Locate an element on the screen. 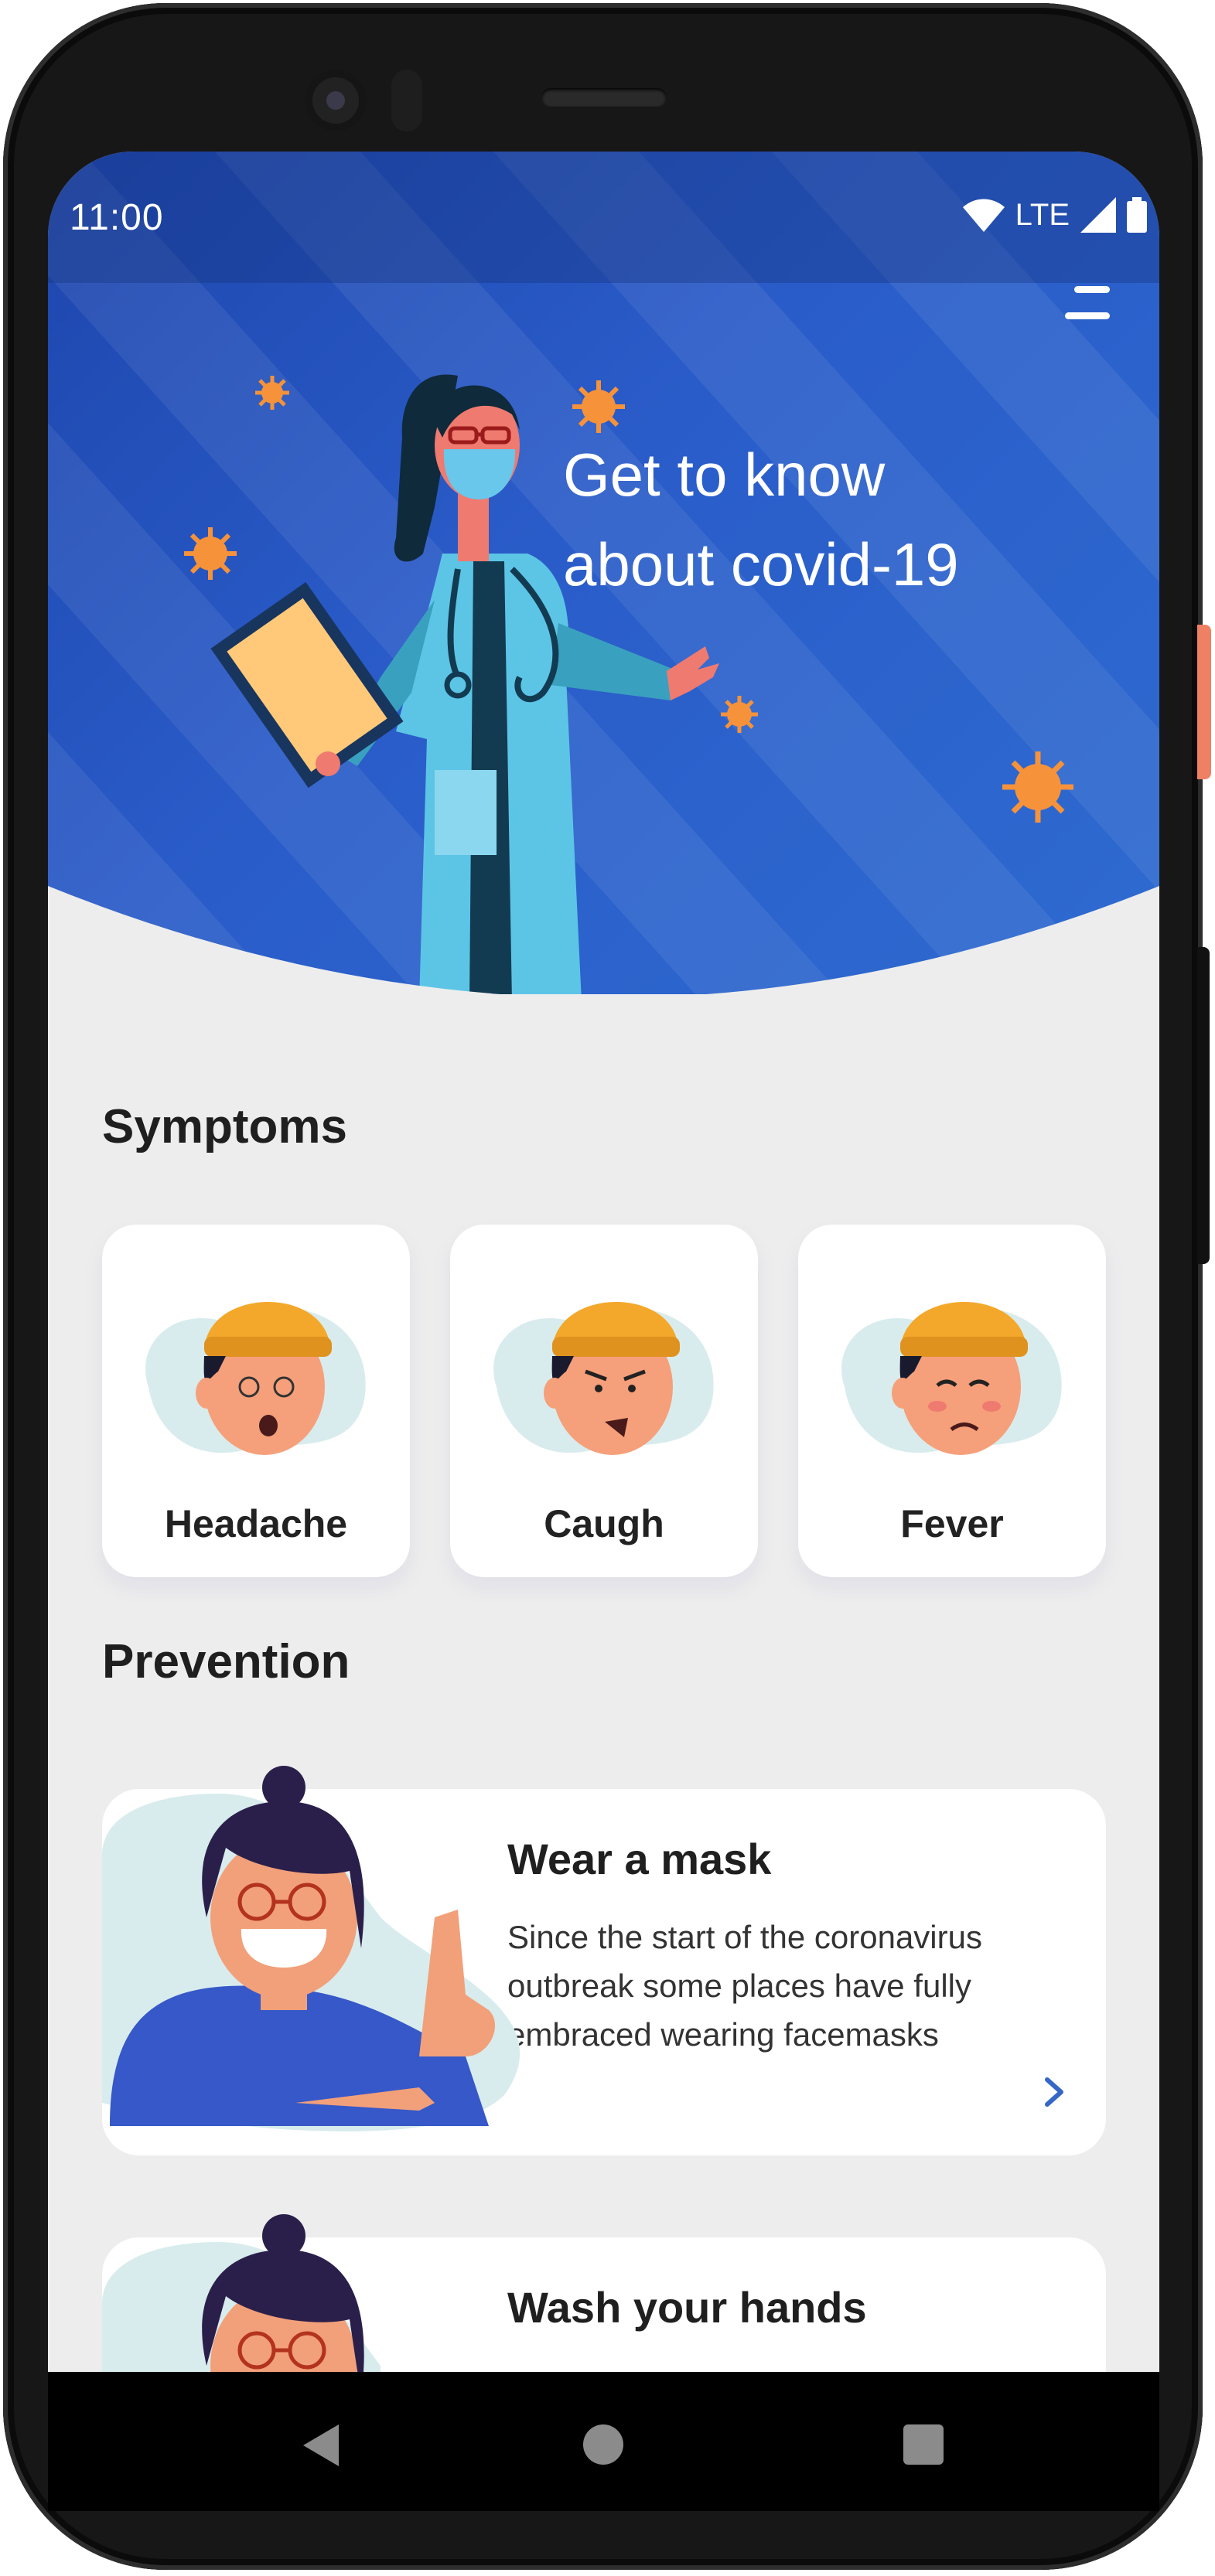  battery-icon is located at coordinates (1137, 215).